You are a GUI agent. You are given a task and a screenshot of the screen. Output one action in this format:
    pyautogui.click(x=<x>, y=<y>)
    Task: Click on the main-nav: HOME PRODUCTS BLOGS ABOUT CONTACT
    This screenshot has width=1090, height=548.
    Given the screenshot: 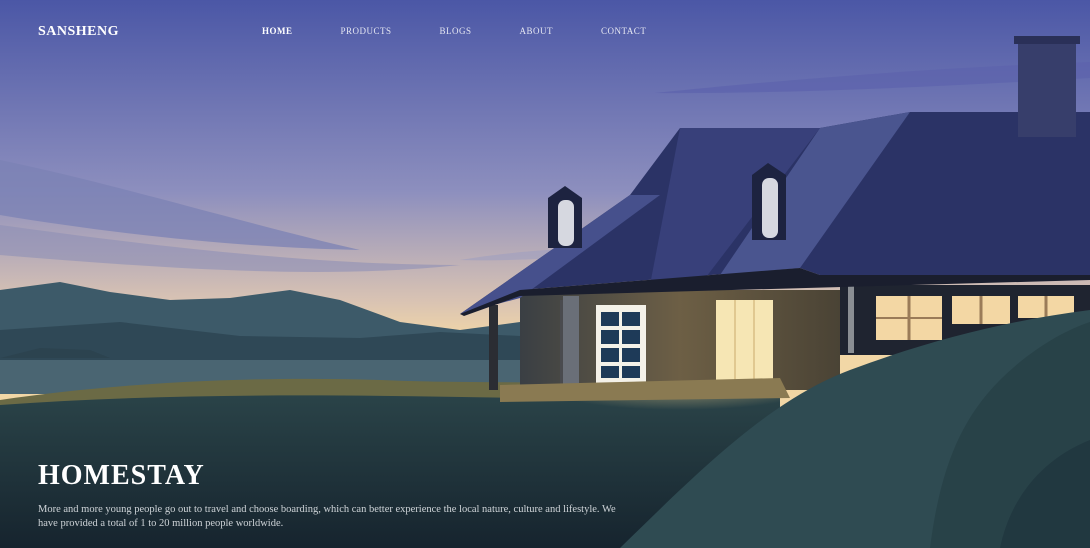 What is the action you would take?
    pyautogui.click(x=478, y=31)
    